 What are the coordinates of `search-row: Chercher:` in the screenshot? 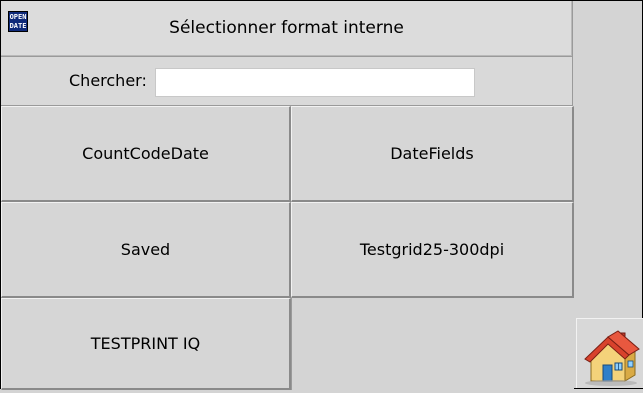 It's located at (287, 81).